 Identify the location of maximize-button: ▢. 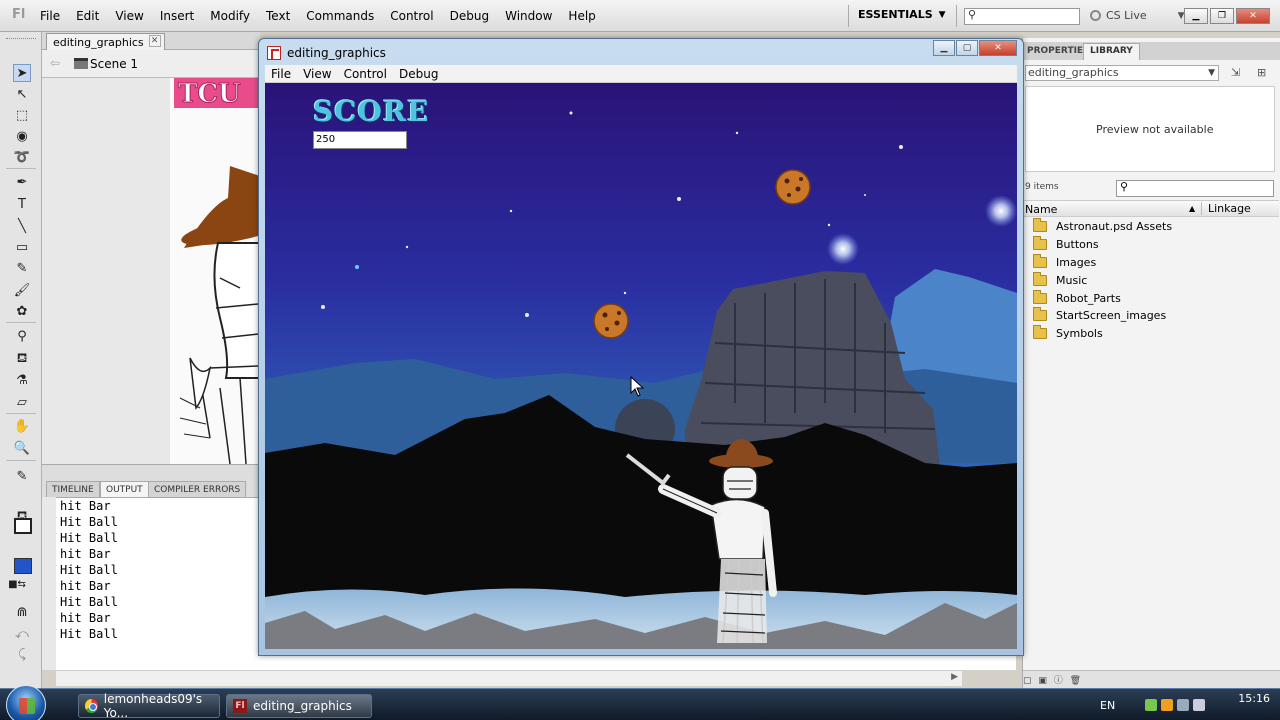
(967, 48).